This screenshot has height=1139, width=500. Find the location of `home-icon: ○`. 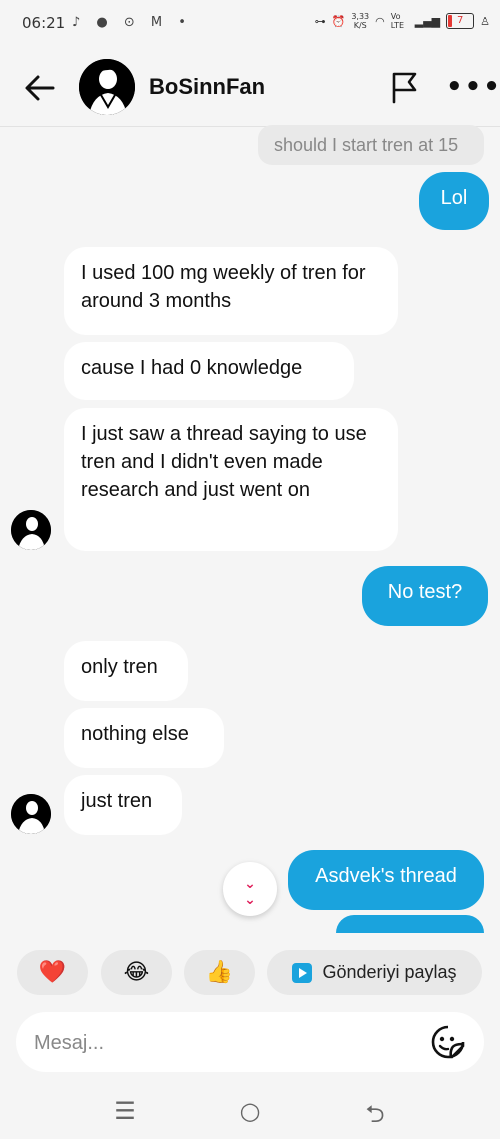

home-icon: ○ is located at coordinates (250, 1112).